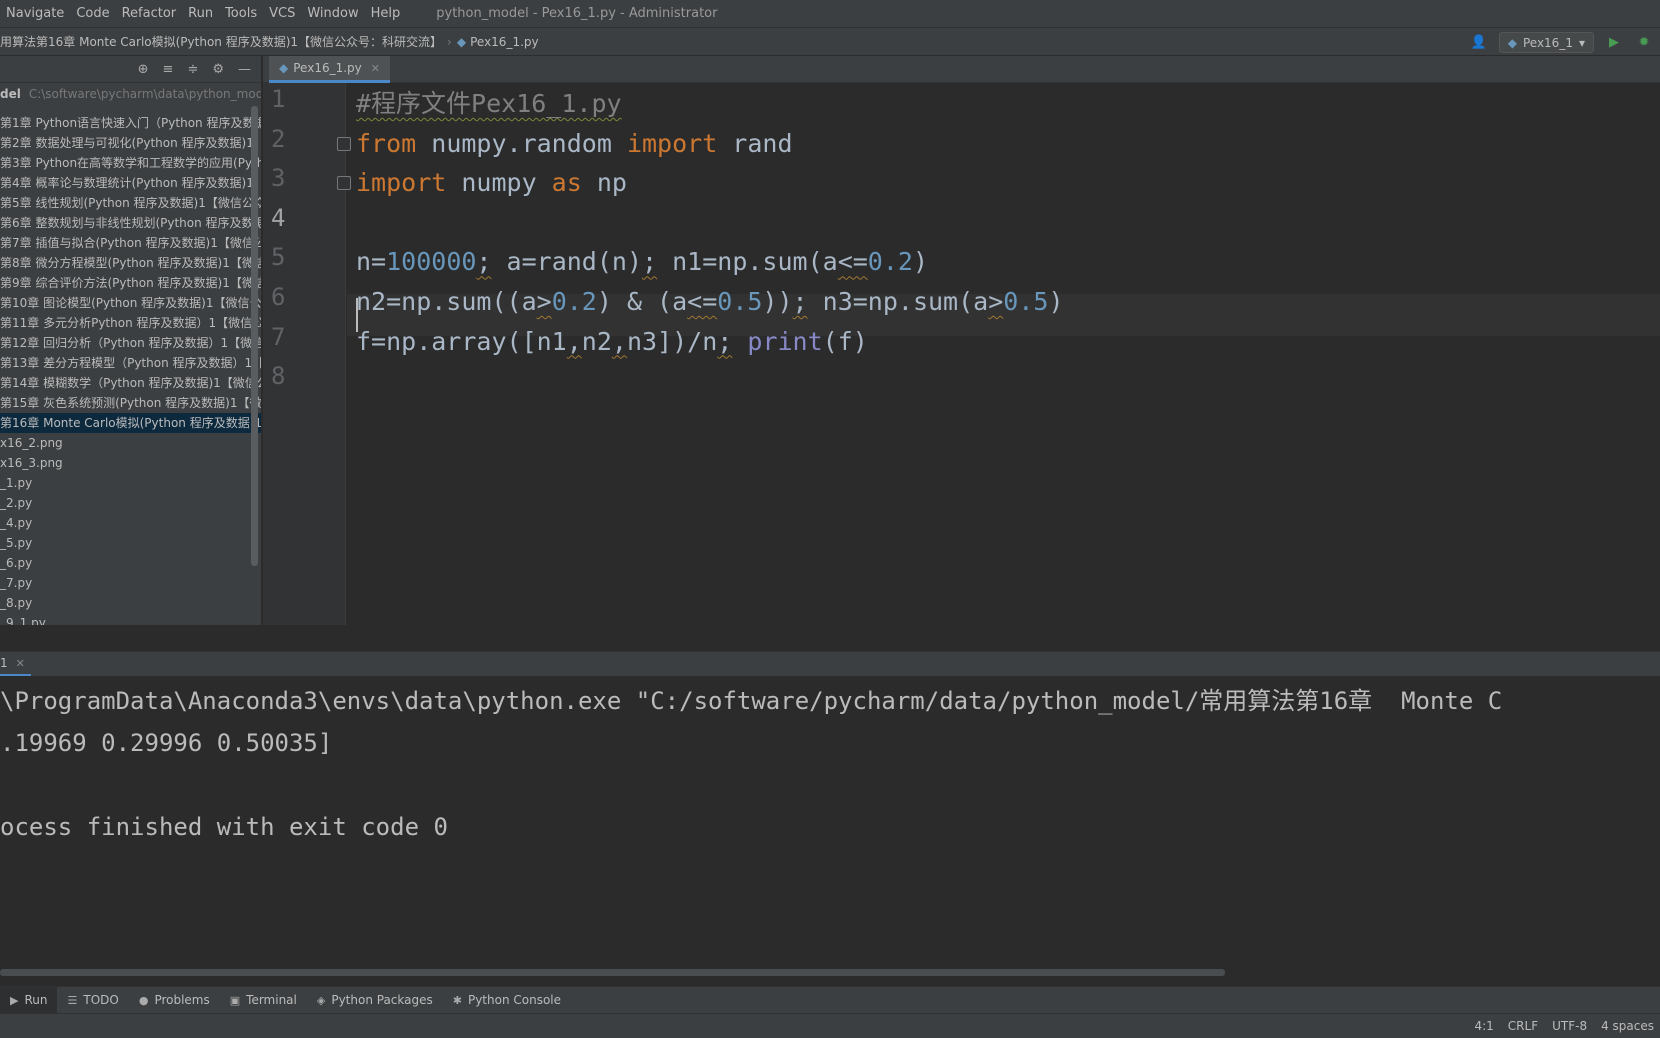 The height and width of the screenshot is (1038, 1660). What do you see at coordinates (504, 42) in the screenshot?
I see `breadcrumb-file: Pex16_1.py` at bounding box center [504, 42].